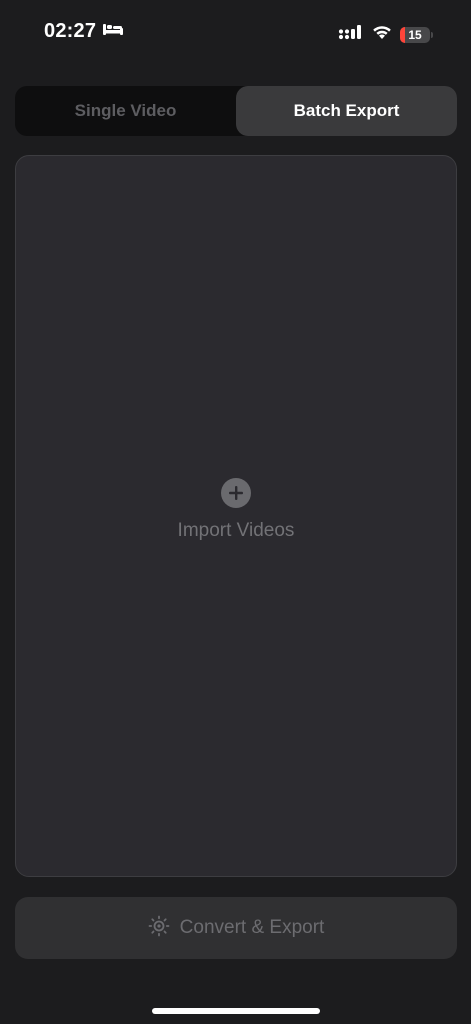 This screenshot has height=1024, width=471. Describe the element at coordinates (159, 928) in the screenshot. I see `sparkle-sun-icon` at that location.